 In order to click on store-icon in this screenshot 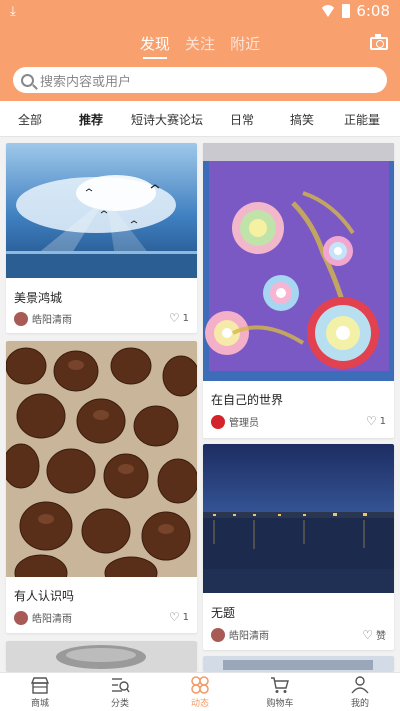, I will do `click(40, 685)`.